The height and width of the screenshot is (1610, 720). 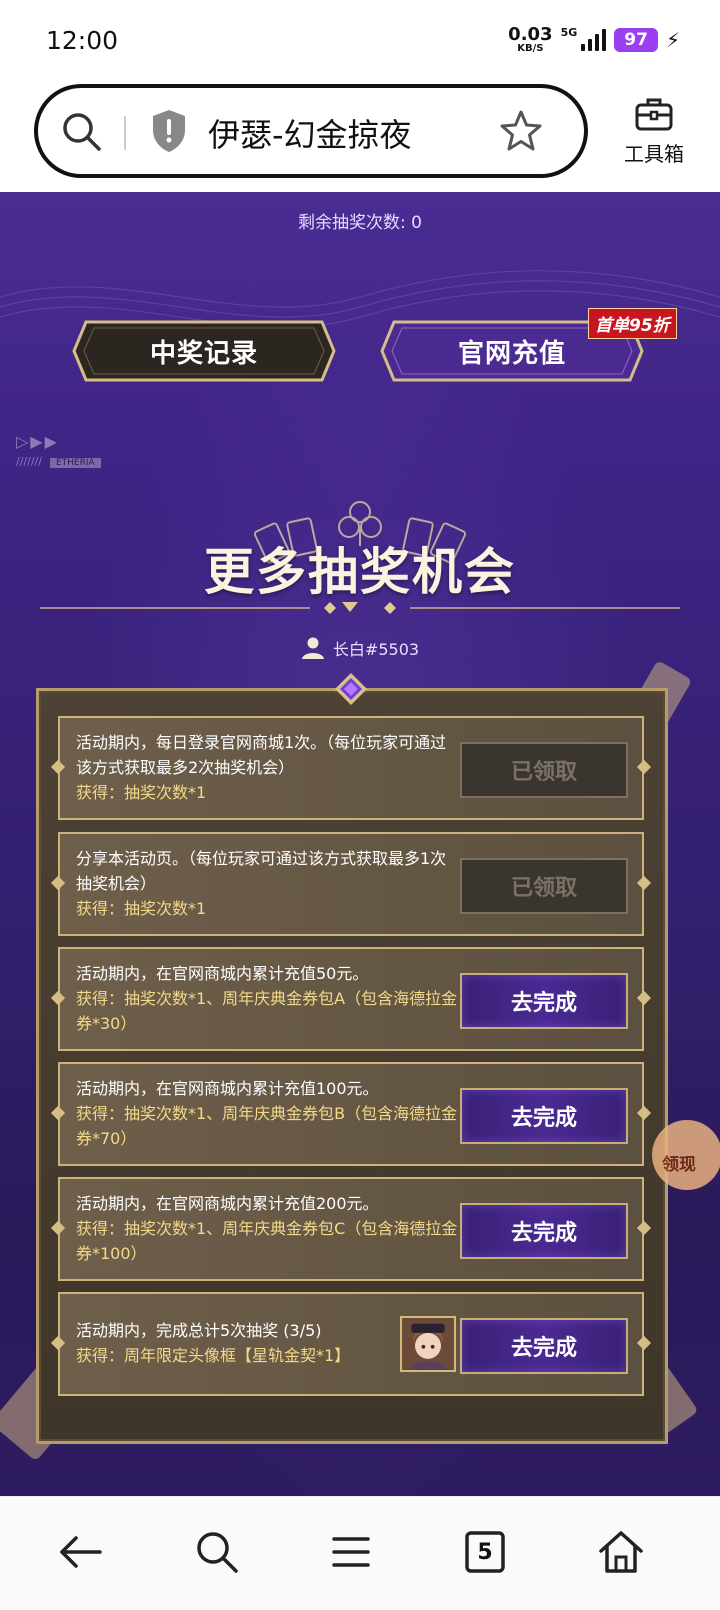 I want to click on battery-indicator: 97, so click(x=636, y=40).